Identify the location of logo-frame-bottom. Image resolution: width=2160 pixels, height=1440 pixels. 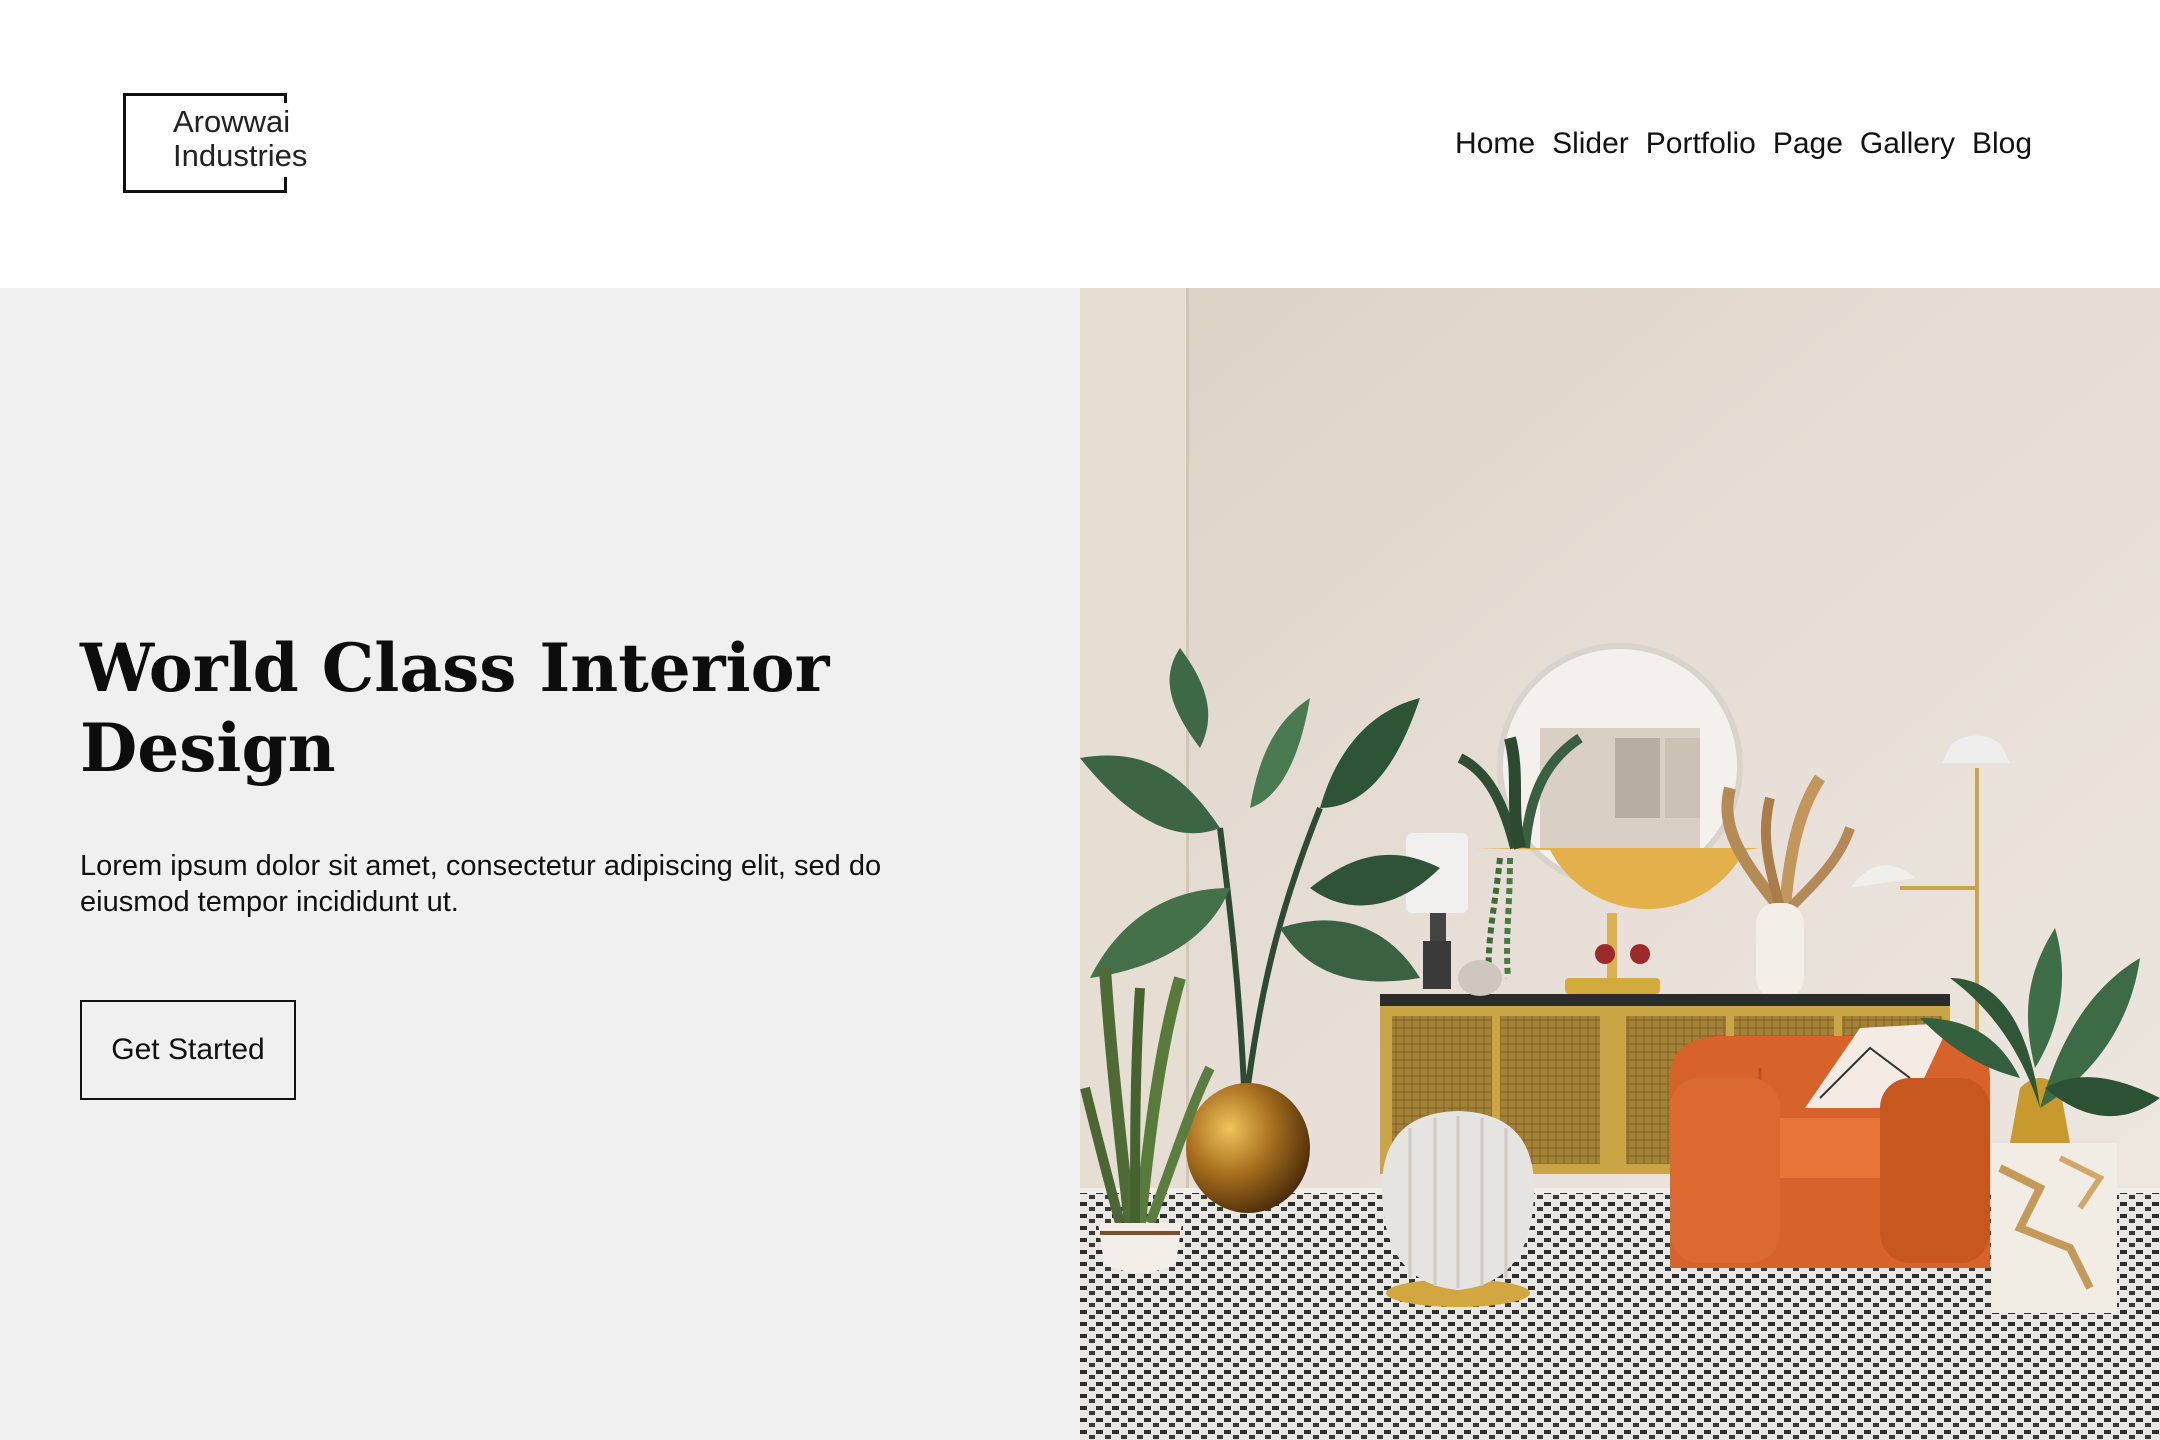
(205, 191).